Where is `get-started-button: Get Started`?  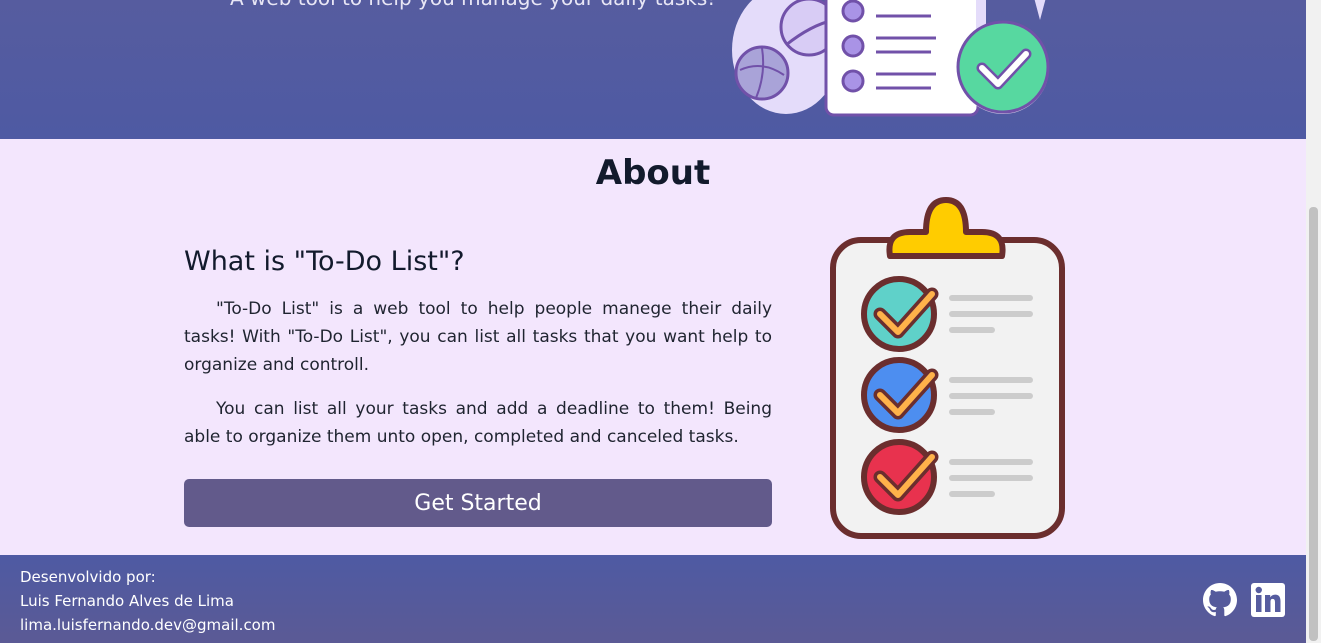 get-started-button: Get Started is located at coordinates (478, 503).